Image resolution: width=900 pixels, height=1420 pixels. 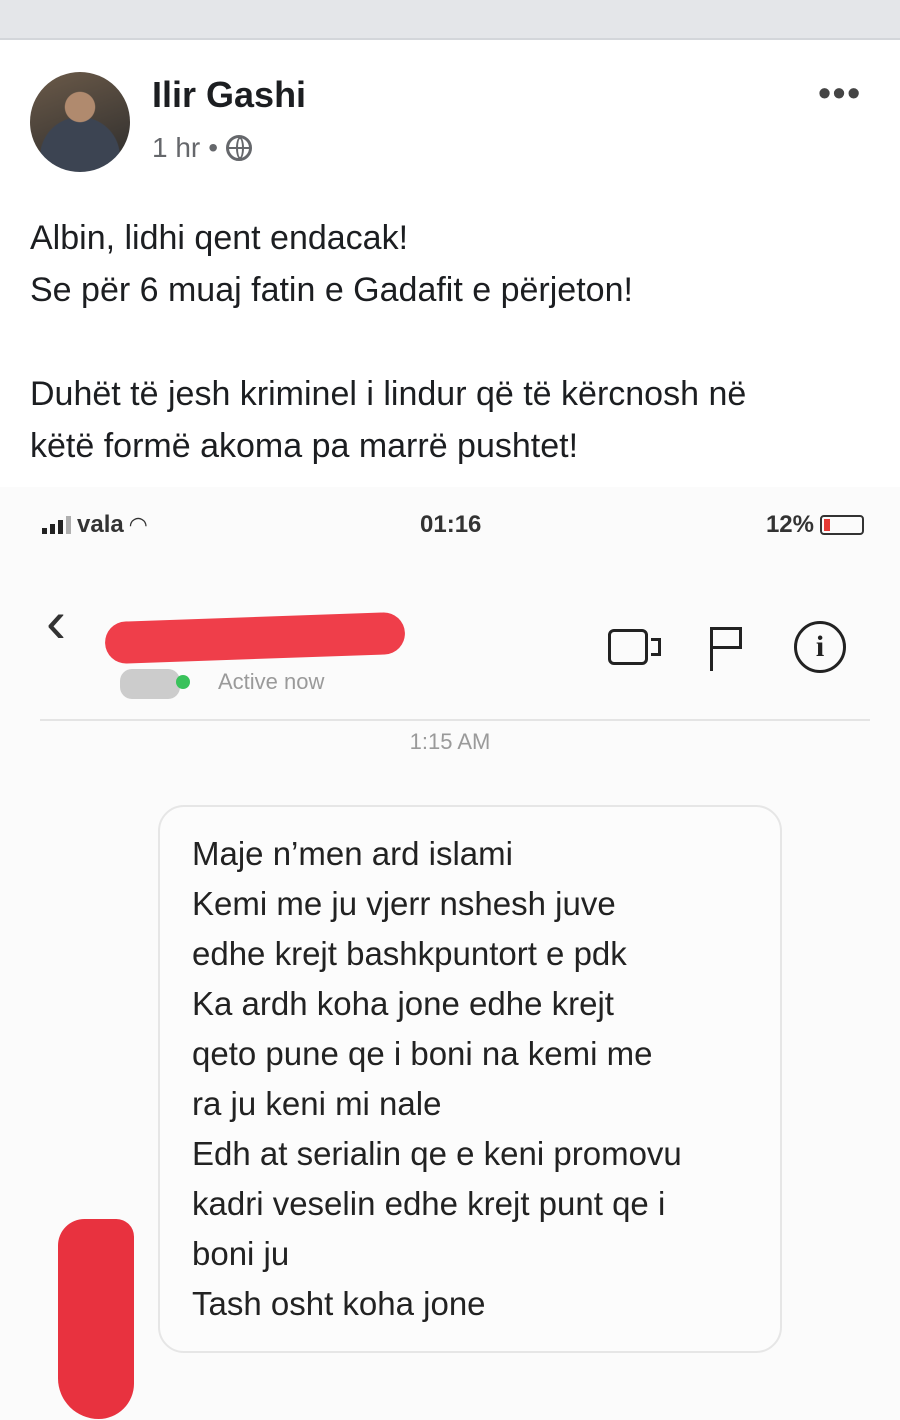 I want to click on battery-percent: 12%, so click(x=789, y=524).